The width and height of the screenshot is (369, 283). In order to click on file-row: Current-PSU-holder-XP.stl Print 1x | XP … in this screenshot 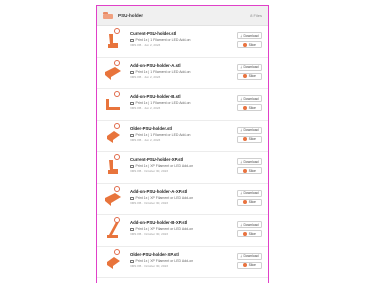, I will do `click(182, 168)`.